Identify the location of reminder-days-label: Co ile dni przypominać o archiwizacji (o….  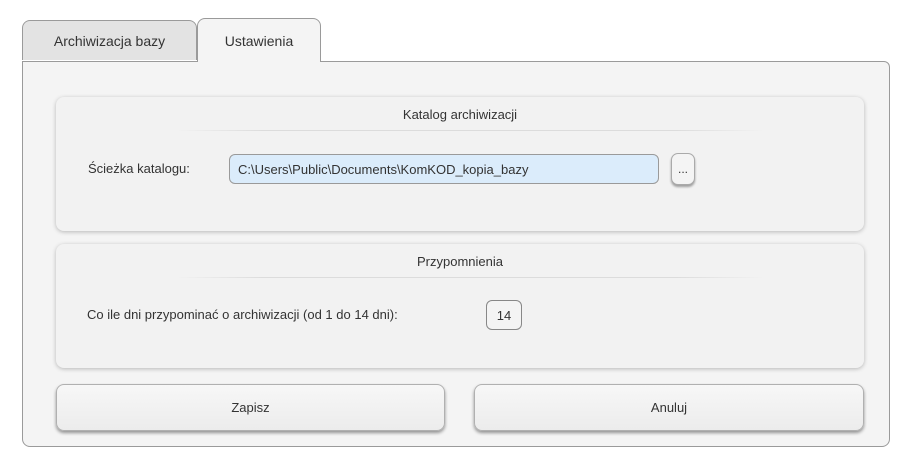
(242, 314).